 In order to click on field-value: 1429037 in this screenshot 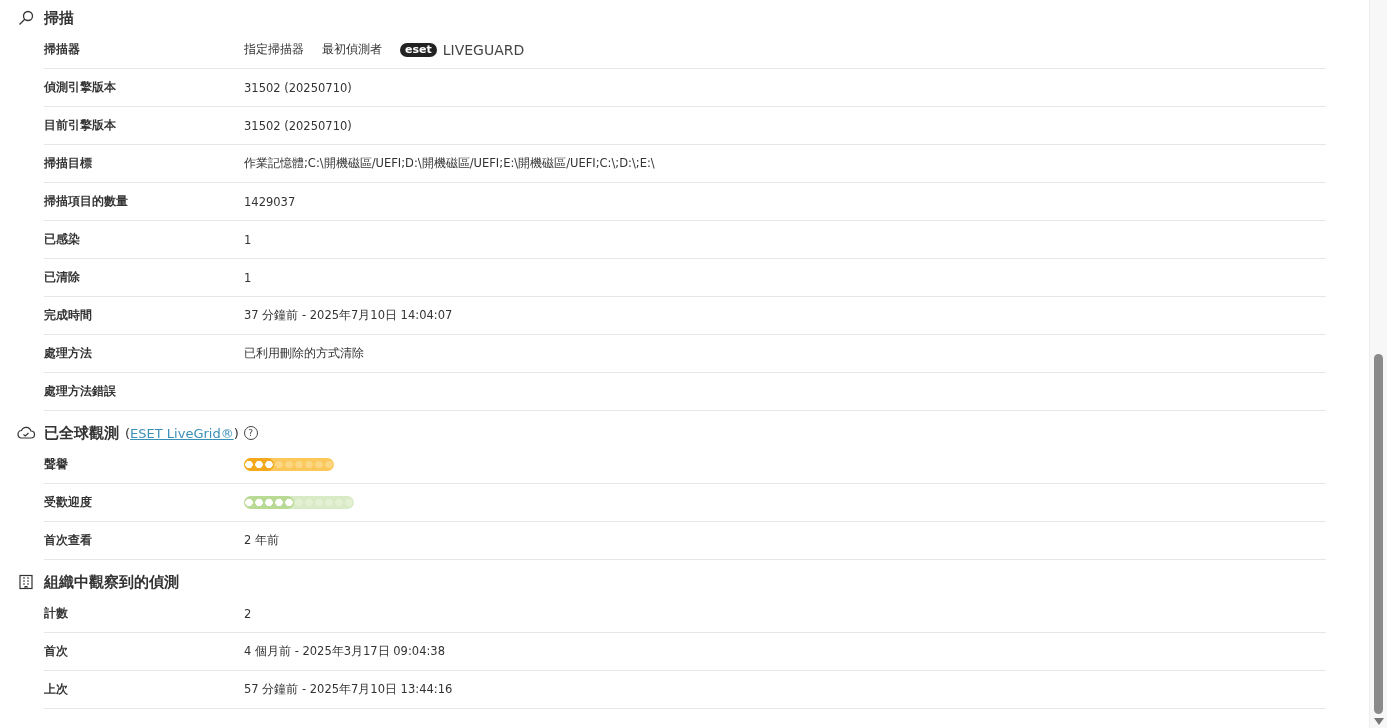, I will do `click(270, 201)`.